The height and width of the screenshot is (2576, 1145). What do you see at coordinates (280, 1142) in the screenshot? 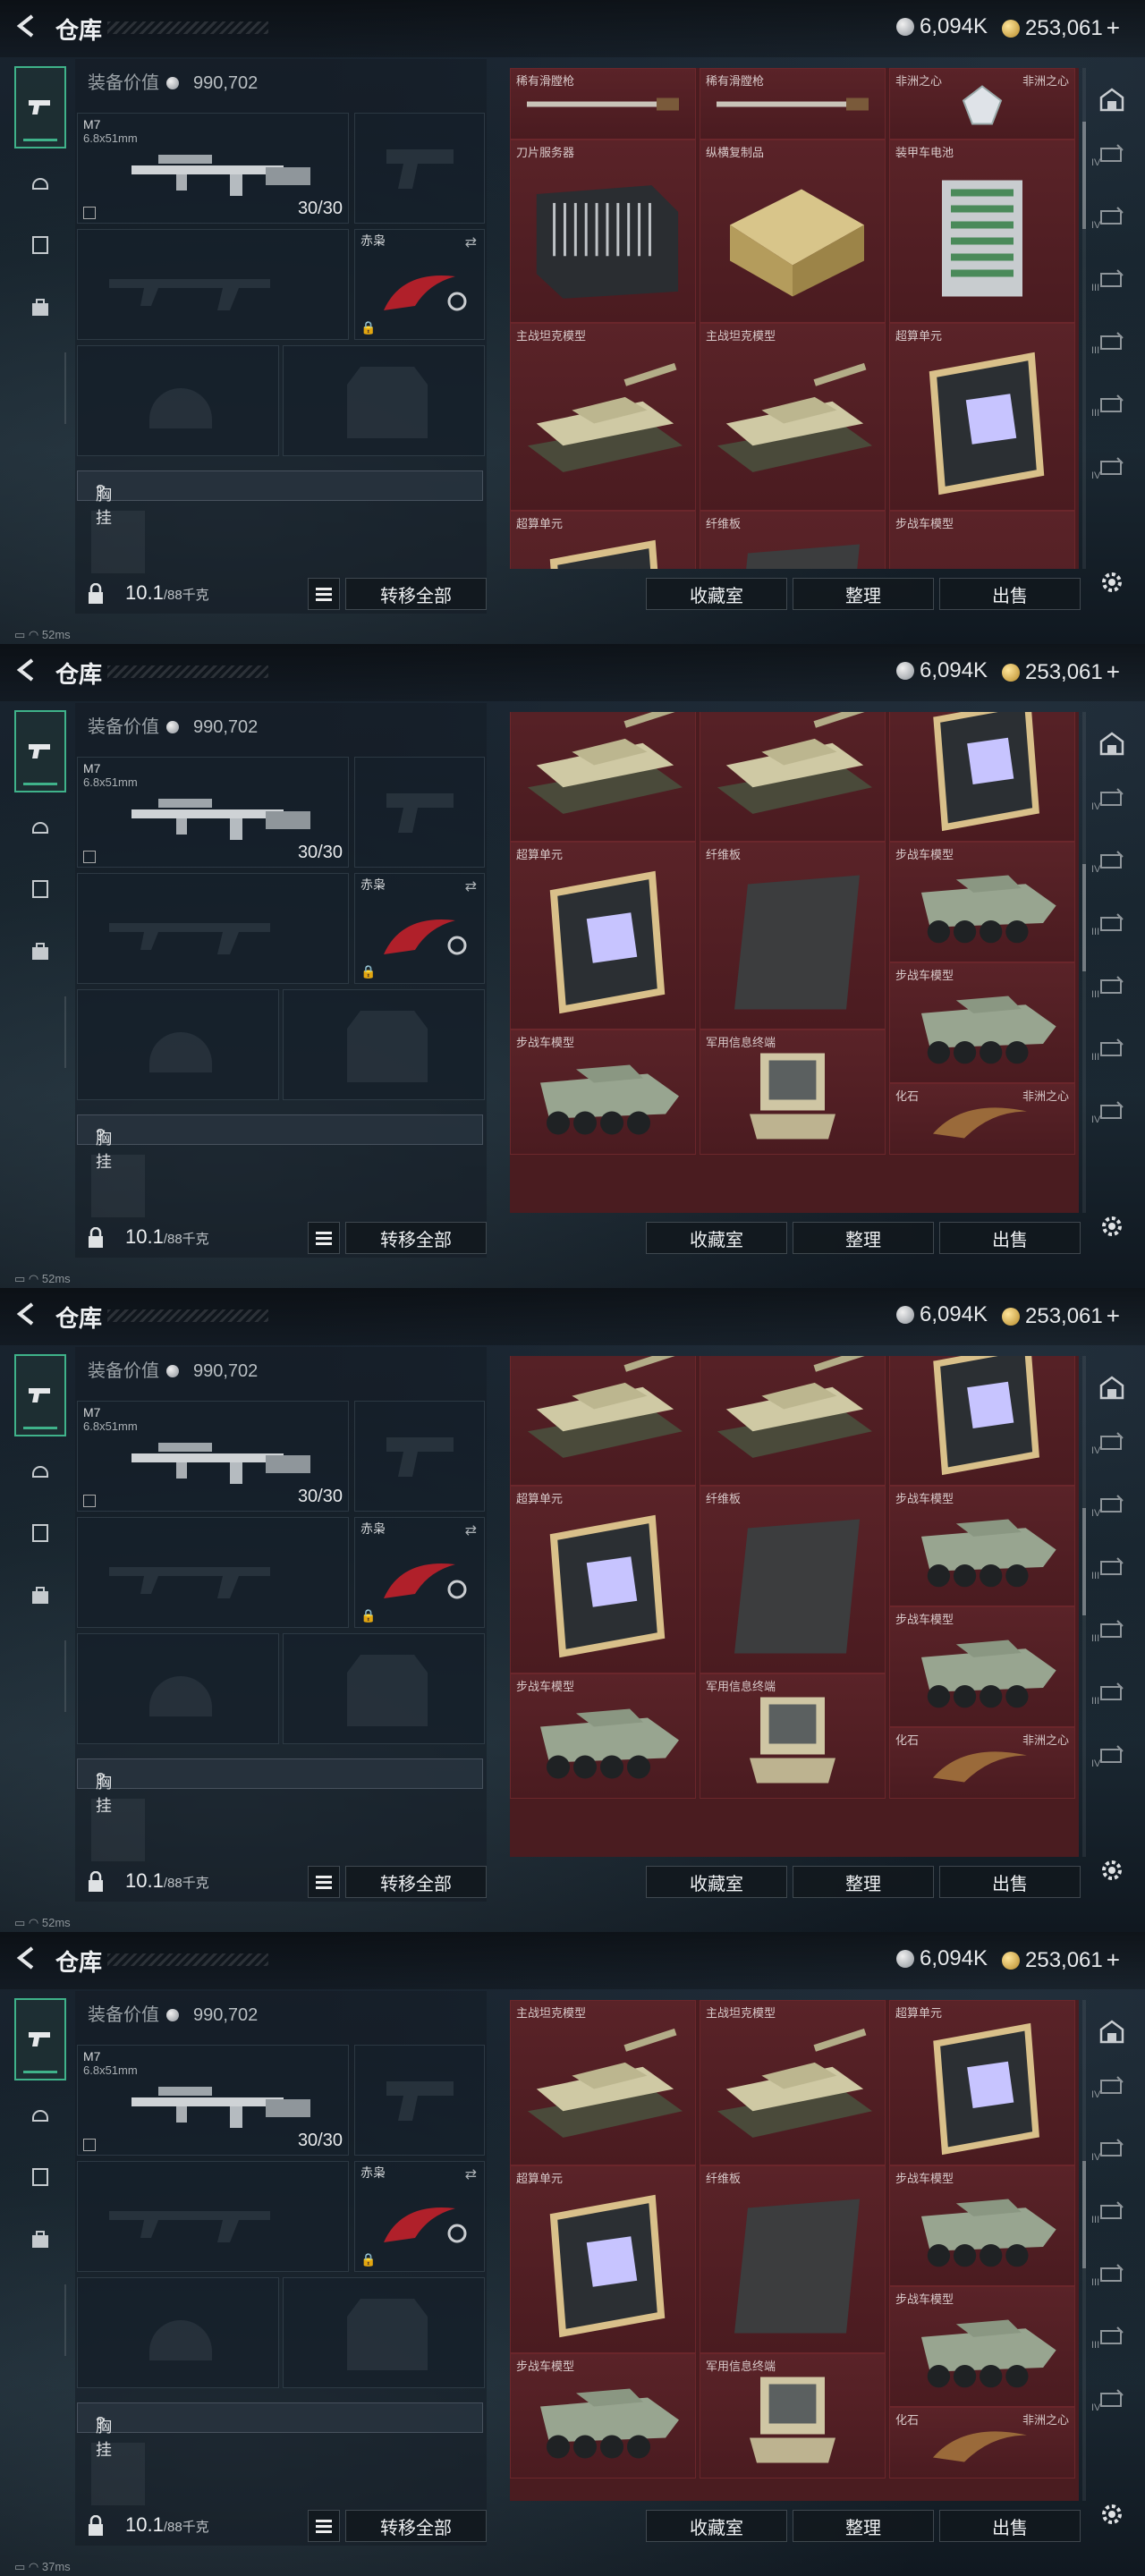
I see `chest-rig-slot: 胸挂 ?` at bounding box center [280, 1142].